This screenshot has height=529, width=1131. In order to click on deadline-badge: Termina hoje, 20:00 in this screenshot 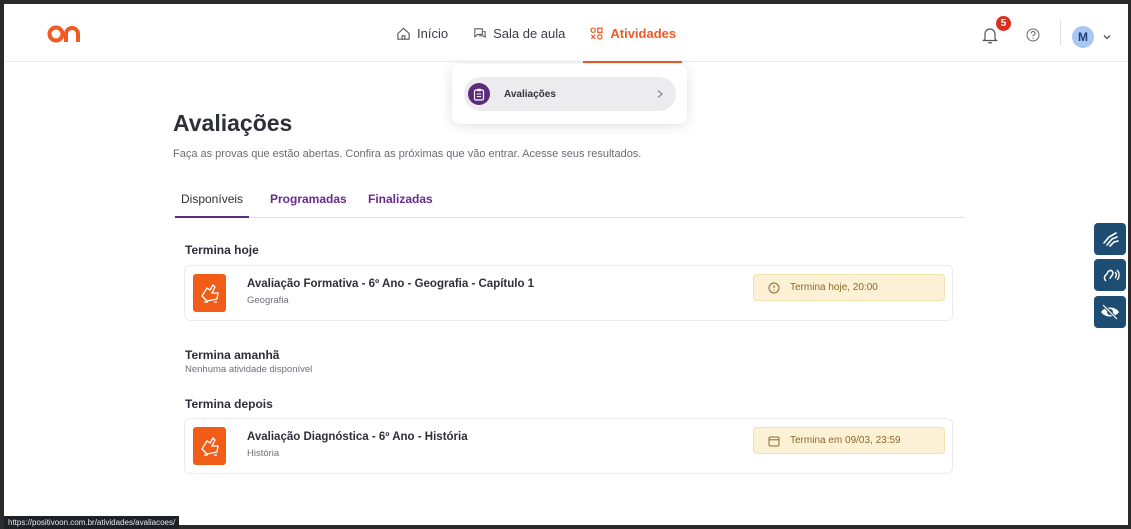, I will do `click(849, 287)`.